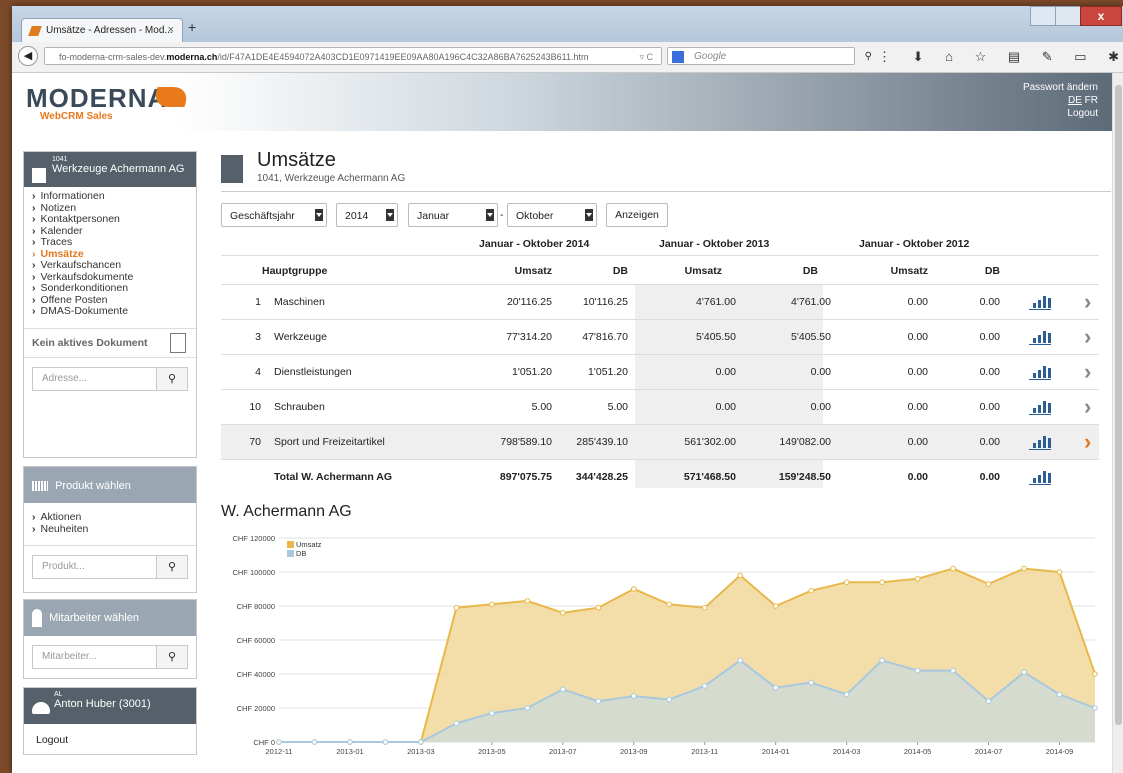  I want to click on y-tick-label: CHF 20000, so click(256, 708).